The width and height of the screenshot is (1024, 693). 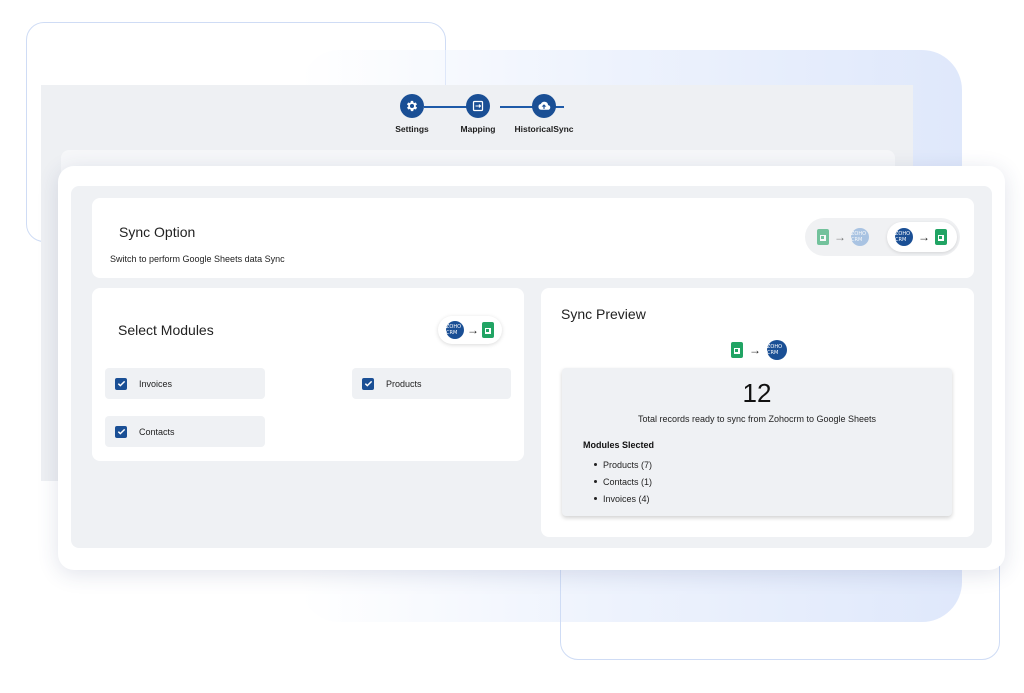 I want to click on step-historical-sync: HistoricalSync, so click(x=544, y=114).